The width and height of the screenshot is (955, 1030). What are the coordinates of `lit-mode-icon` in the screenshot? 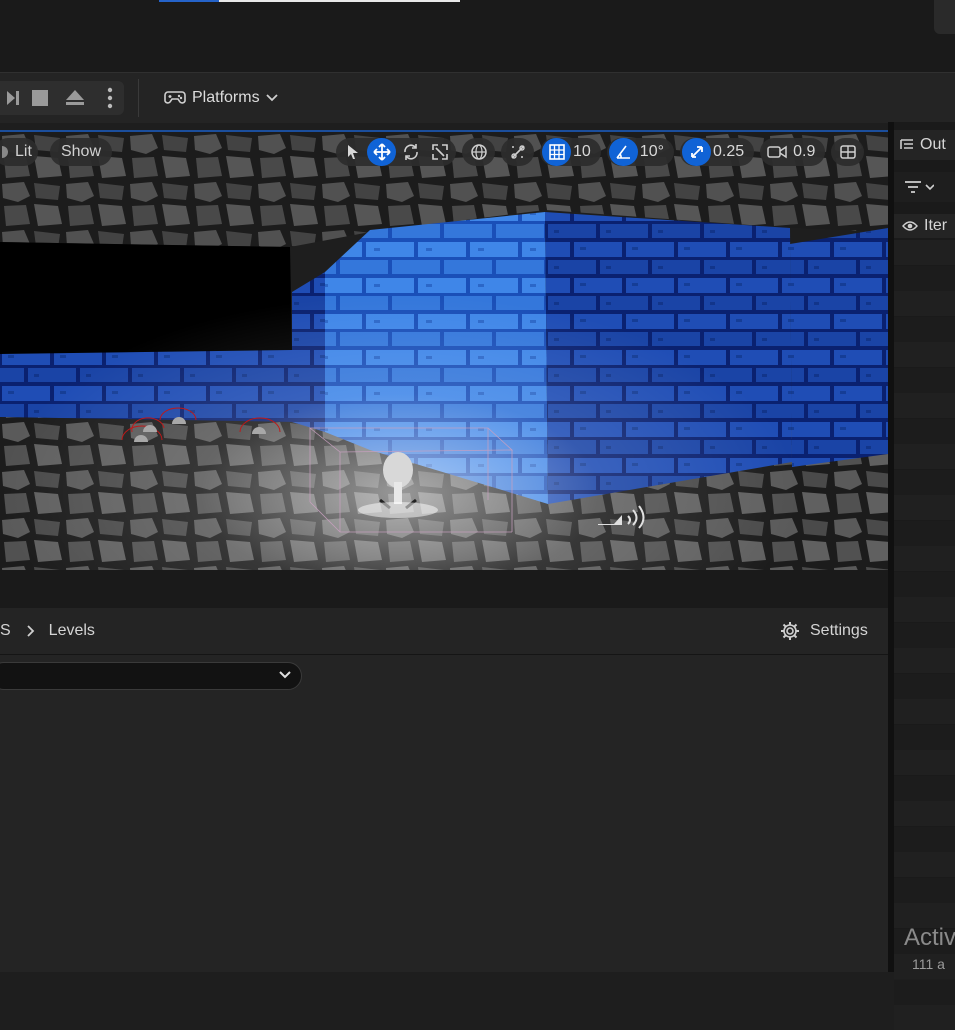 It's located at (5, 152).